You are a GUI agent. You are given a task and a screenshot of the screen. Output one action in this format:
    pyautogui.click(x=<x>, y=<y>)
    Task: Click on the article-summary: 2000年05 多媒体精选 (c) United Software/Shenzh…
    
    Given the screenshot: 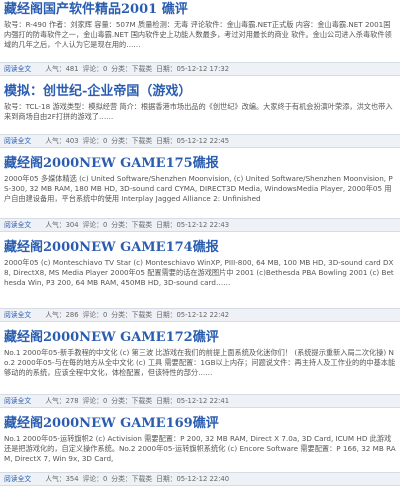 What is the action you would take?
    pyautogui.click(x=198, y=188)
    